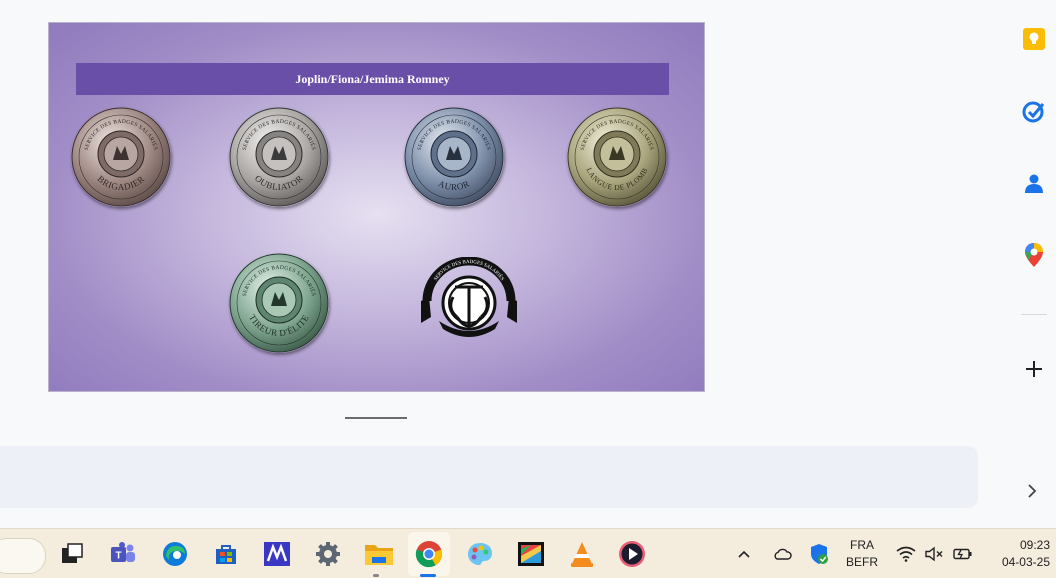  What do you see at coordinates (72, 554) in the screenshot?
I see `task-view-icon` at bounding box center [72, 554].